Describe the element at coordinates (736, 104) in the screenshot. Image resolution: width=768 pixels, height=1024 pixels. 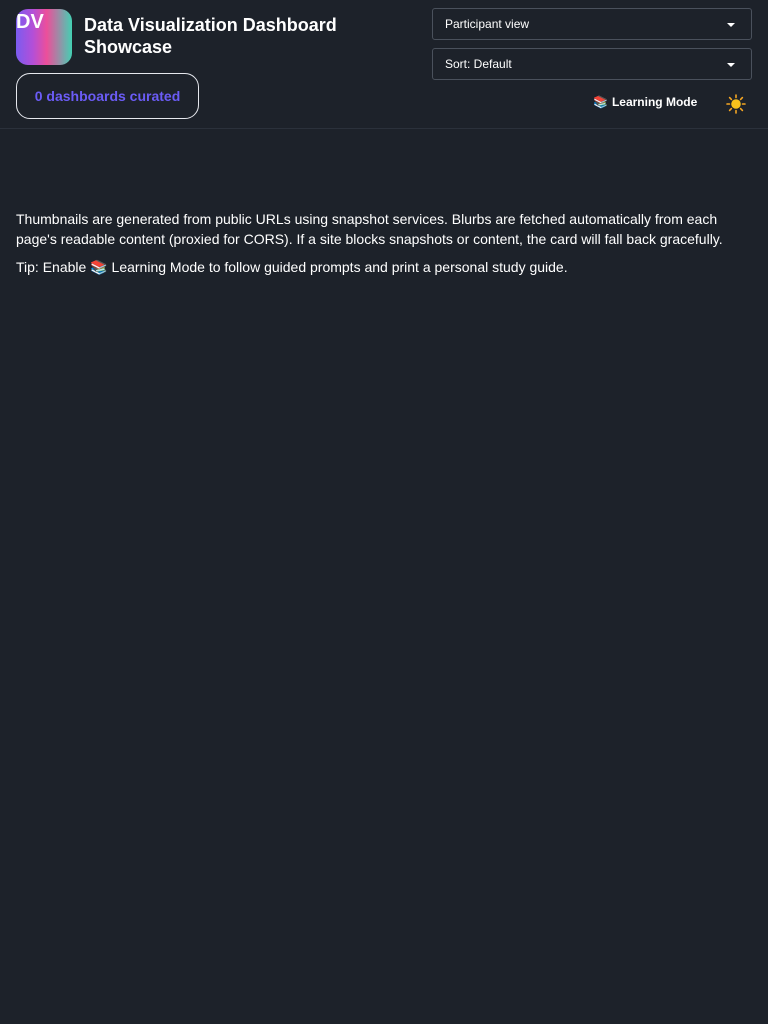
I see `sun-icon` at that location.